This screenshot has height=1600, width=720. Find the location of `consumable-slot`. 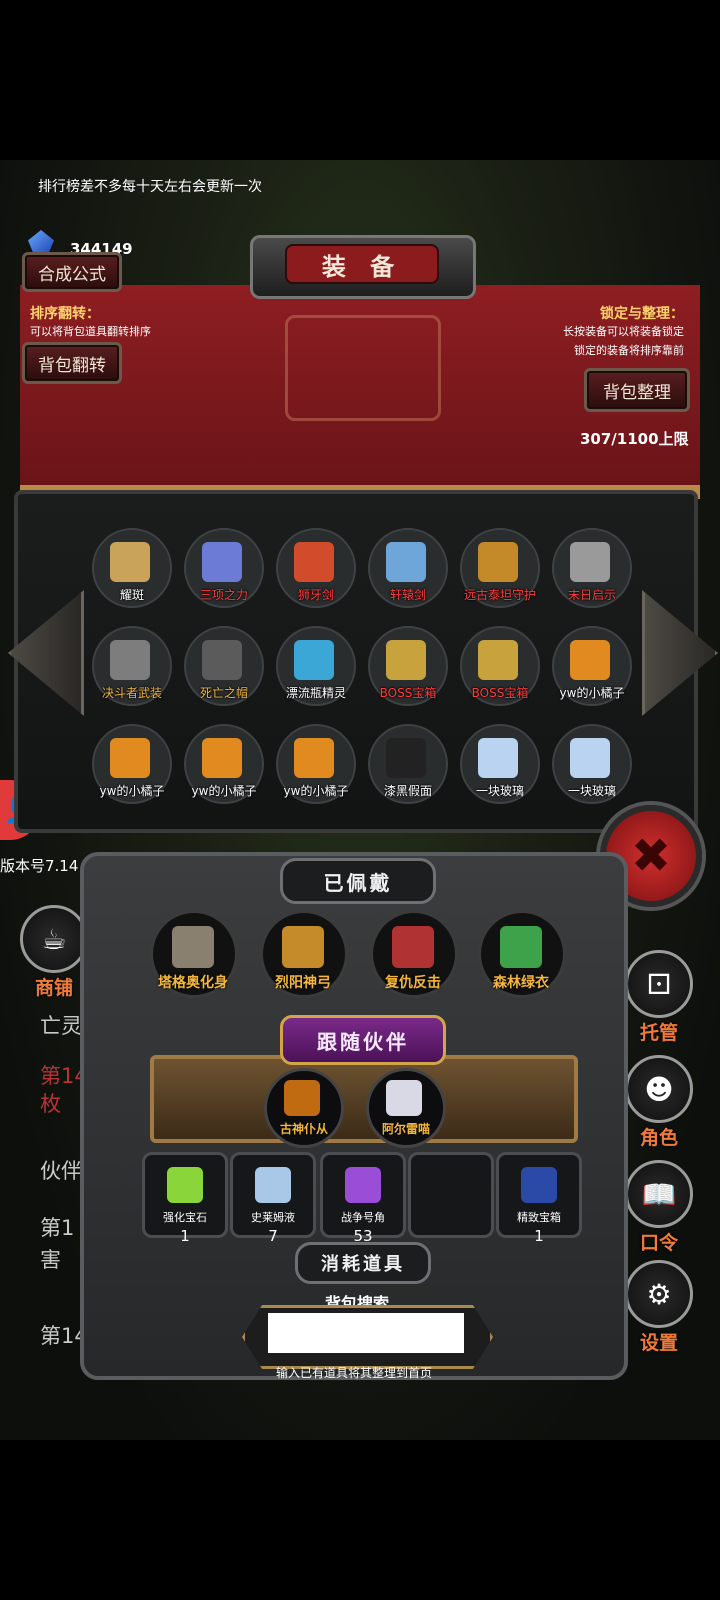

consumable-slot is located at coordinates (451, 1195).